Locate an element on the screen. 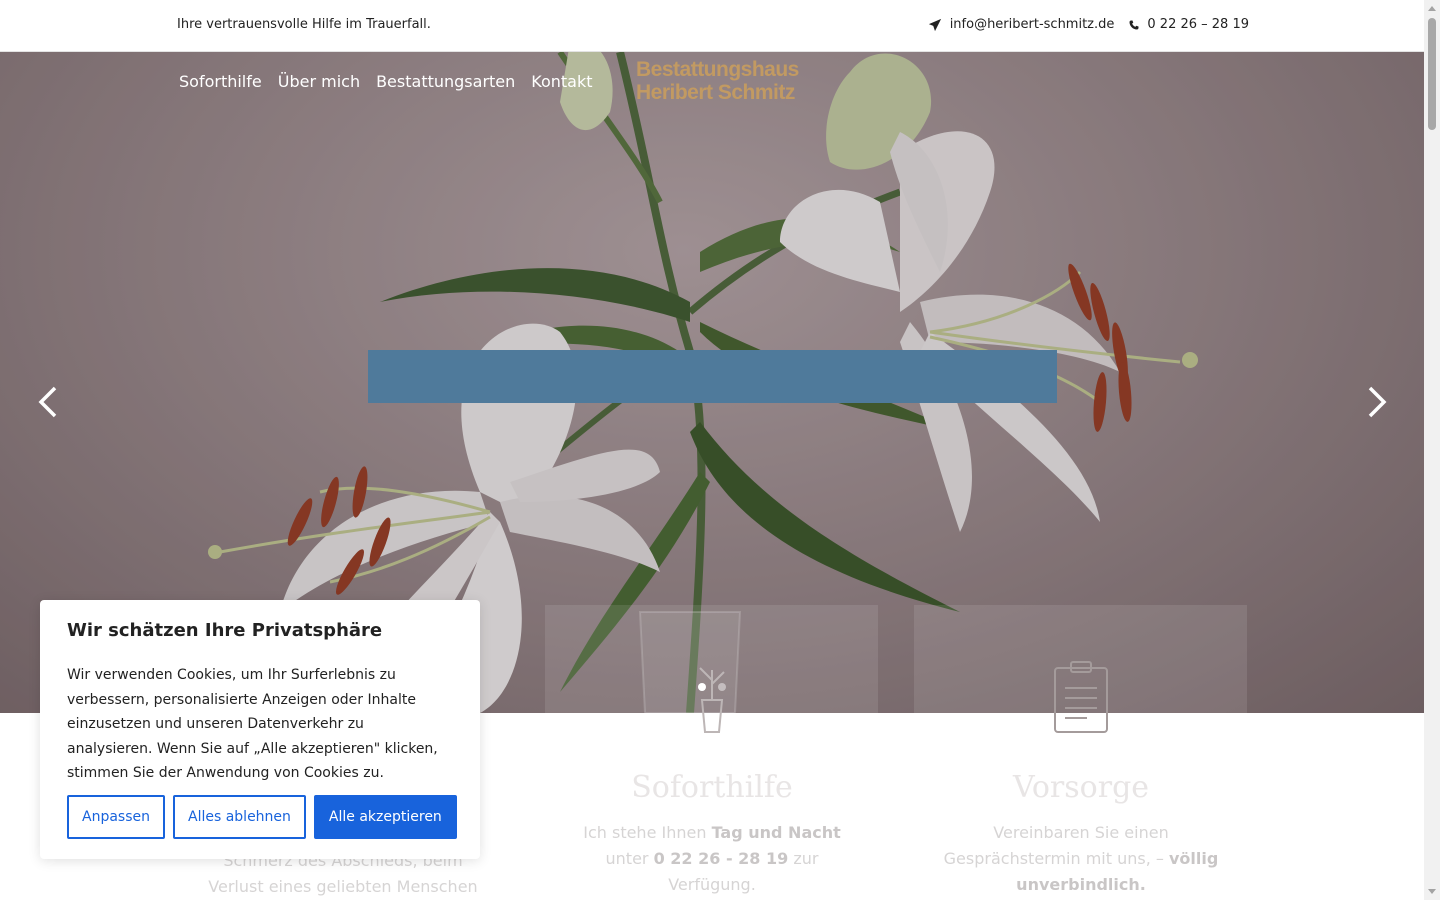 This screenshot has width=1440, height=900. cookie-customize-button: Anpassen is located at coordinates (116, 817).